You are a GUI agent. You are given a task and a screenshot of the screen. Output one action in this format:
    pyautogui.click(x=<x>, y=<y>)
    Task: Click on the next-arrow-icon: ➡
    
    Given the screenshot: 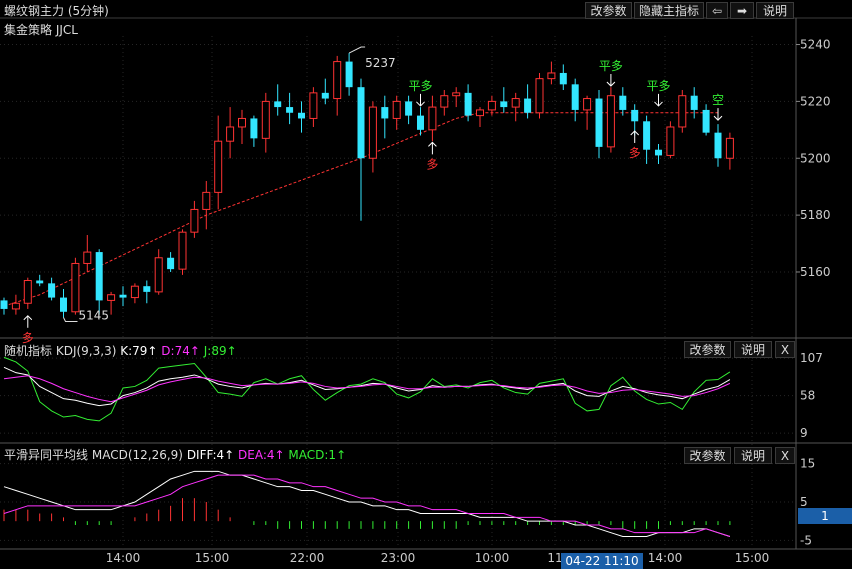 What is the action you would take?
    pyautogui.click(x=742, y=10)
    